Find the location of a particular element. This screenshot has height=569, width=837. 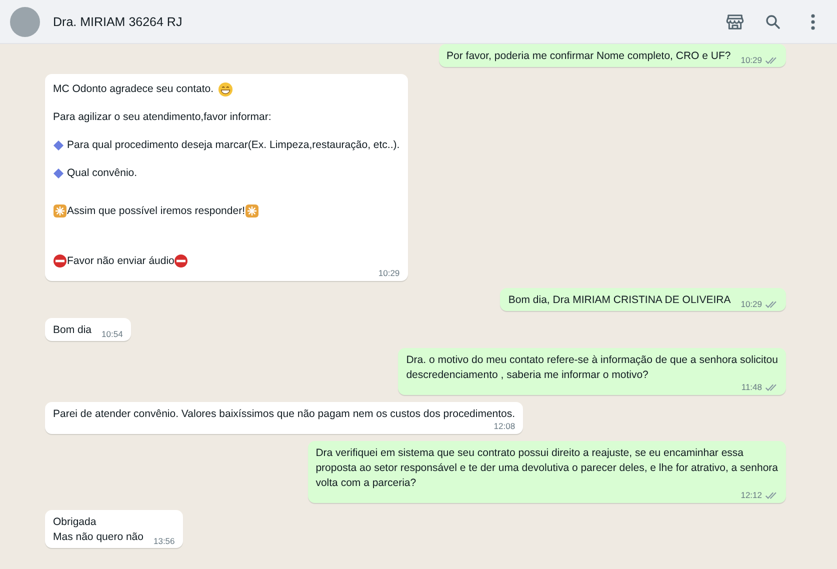

message-text: Qual convênio. is located at coordinates (102, 173).